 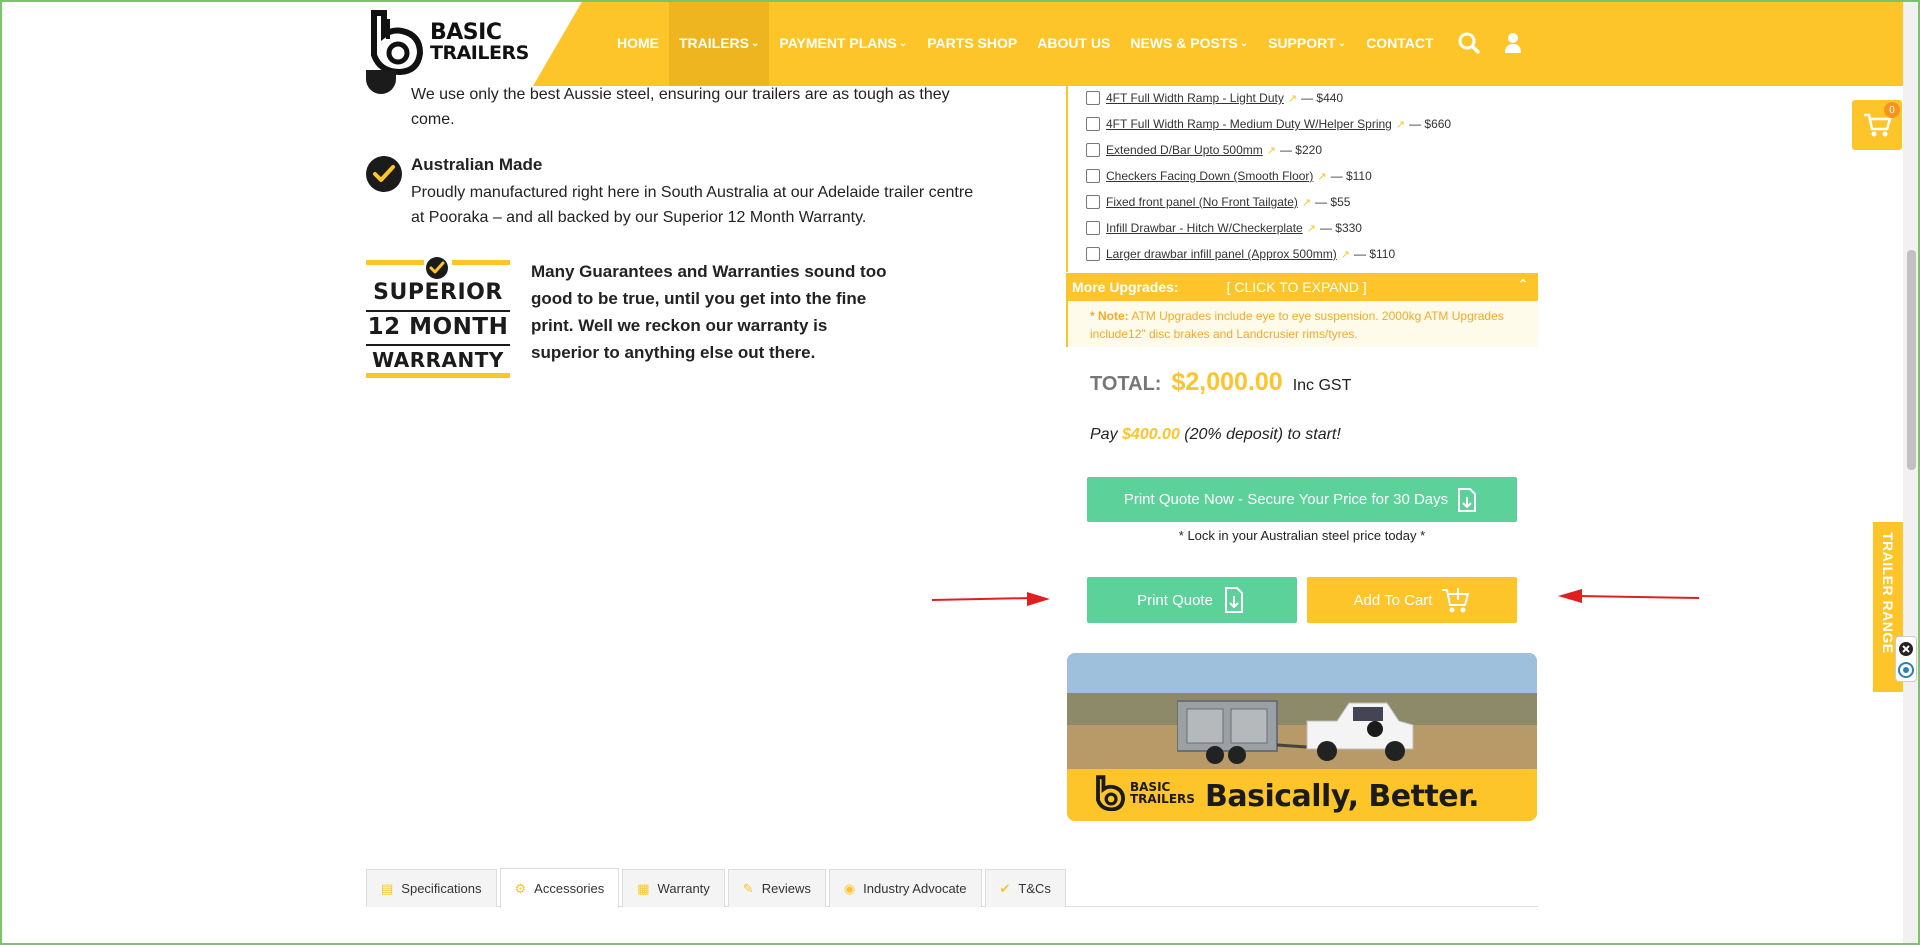 I want to click on truck-trailer-image-icon, so click(x=1295, y=732).